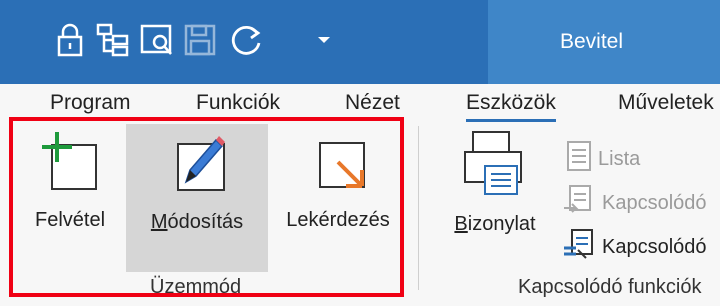 This screenshot has width=720, height=306. I want to click on tab-eszkozok: Eszközök, so click(511, 106).